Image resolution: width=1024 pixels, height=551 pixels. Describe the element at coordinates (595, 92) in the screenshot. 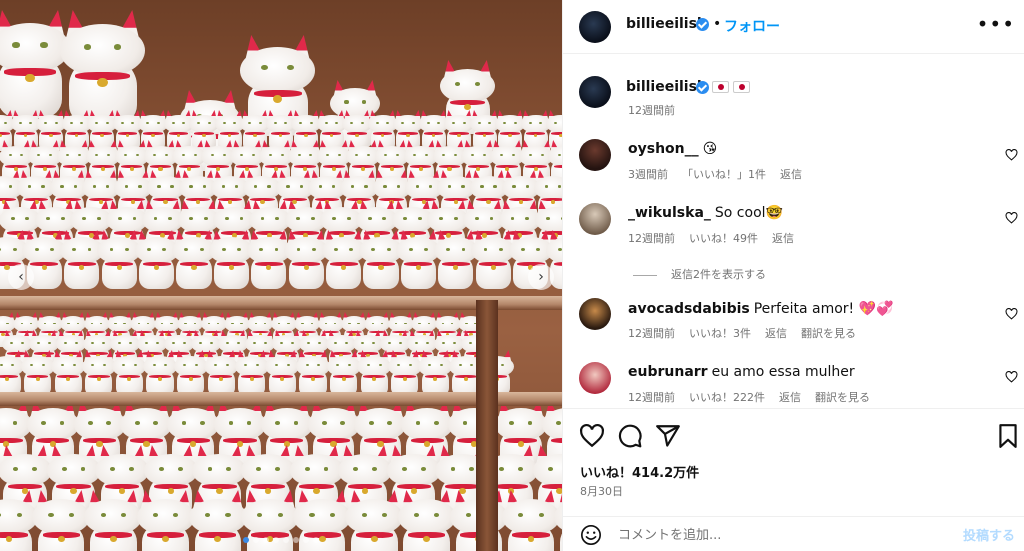

I see `caption-avatar` at that location.